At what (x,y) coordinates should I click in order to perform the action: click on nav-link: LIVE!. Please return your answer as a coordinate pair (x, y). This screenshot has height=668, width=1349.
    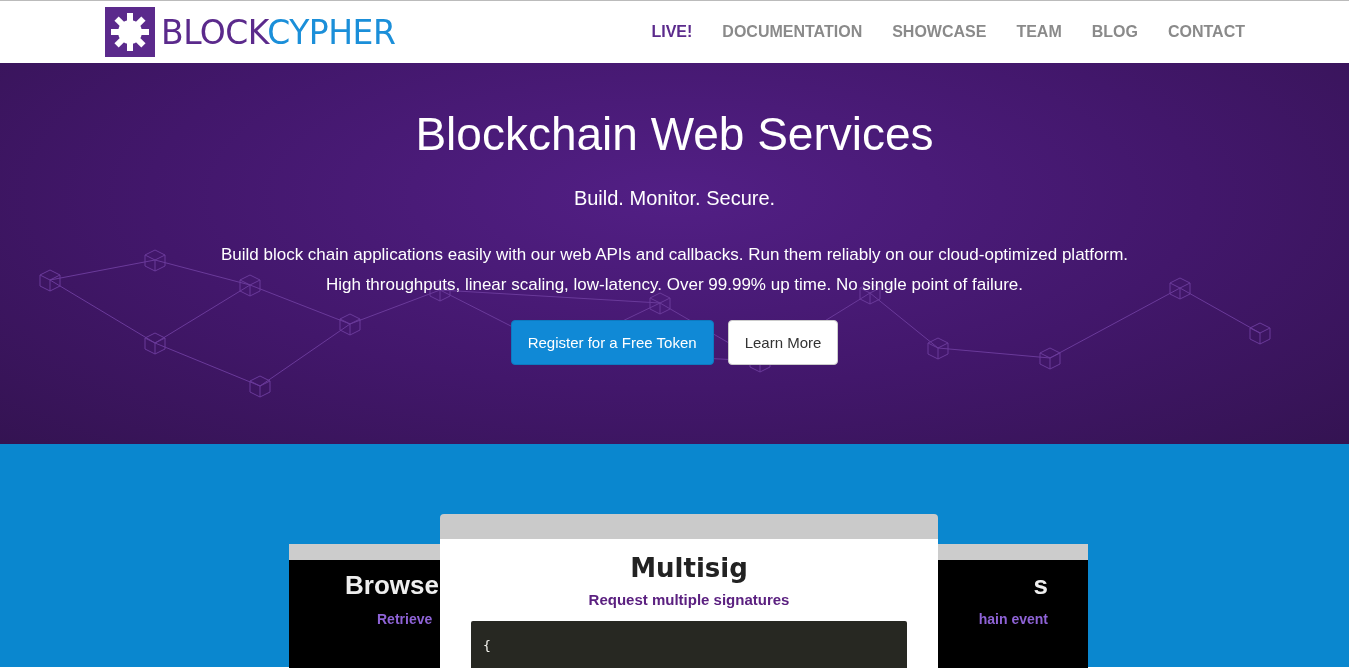
    Looking at the image, I should click on (672, 32).